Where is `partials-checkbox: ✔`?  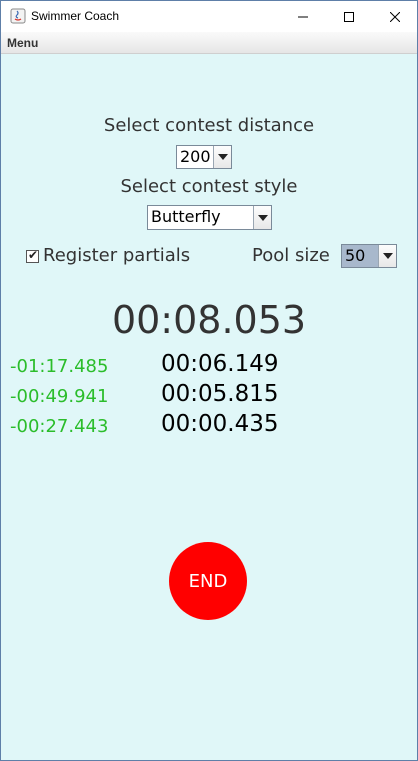
partials-checkbox: ✔ is located at coordinates (32, 255).